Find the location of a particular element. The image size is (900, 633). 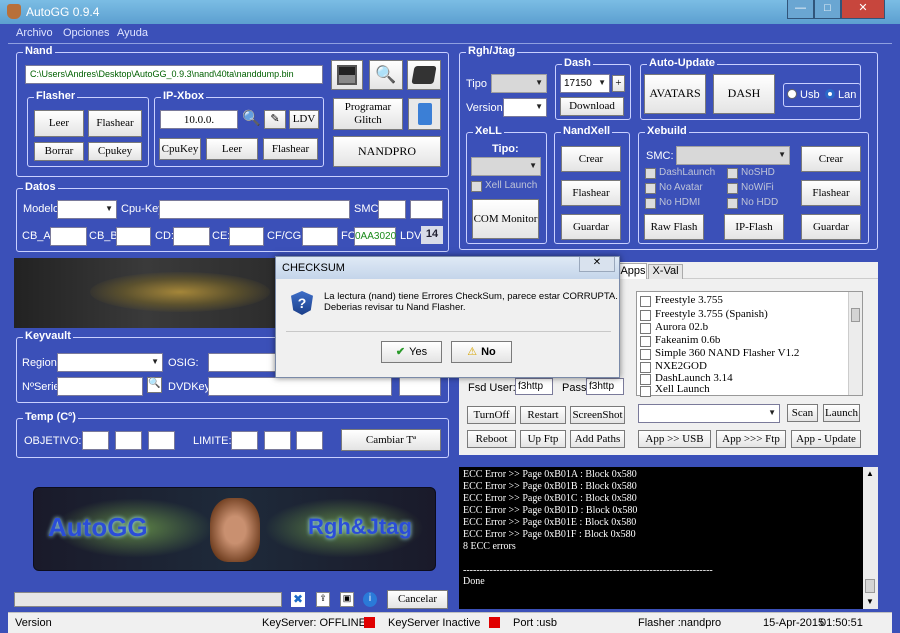

nandxell-crear-button: Crear is located at coordinates (591, 159).